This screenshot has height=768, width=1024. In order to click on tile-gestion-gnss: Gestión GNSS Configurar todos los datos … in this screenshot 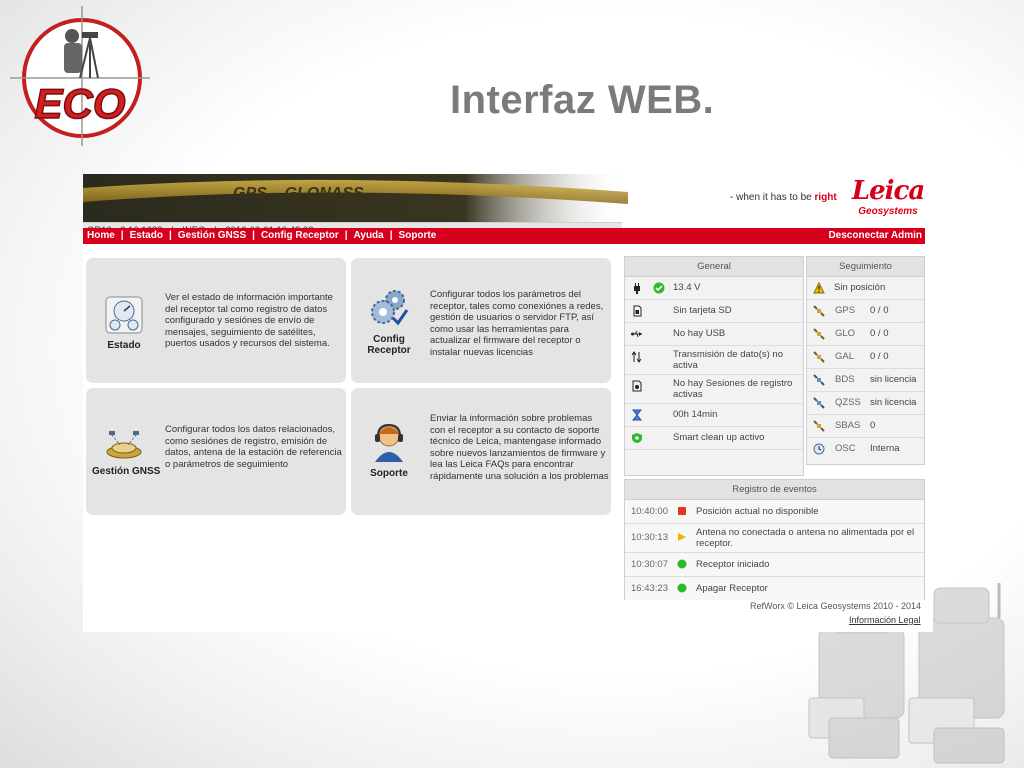, I will do `click(216, 451)`.